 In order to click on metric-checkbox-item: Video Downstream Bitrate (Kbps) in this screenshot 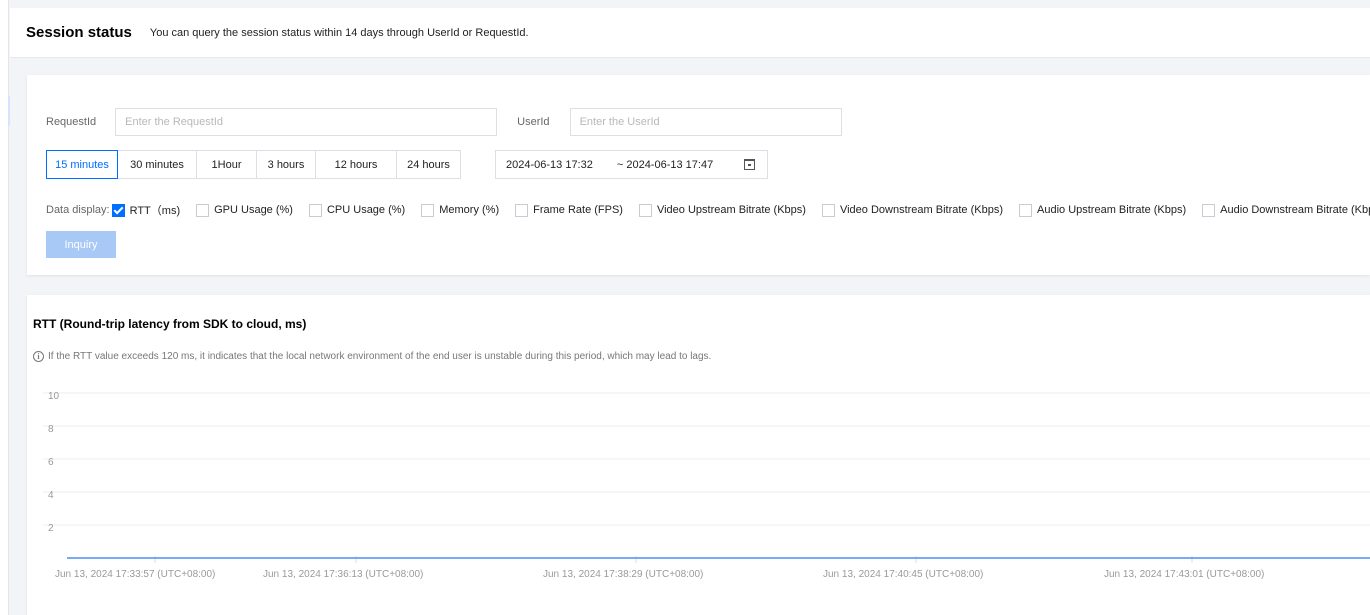, I will do `click(912, 210)`.